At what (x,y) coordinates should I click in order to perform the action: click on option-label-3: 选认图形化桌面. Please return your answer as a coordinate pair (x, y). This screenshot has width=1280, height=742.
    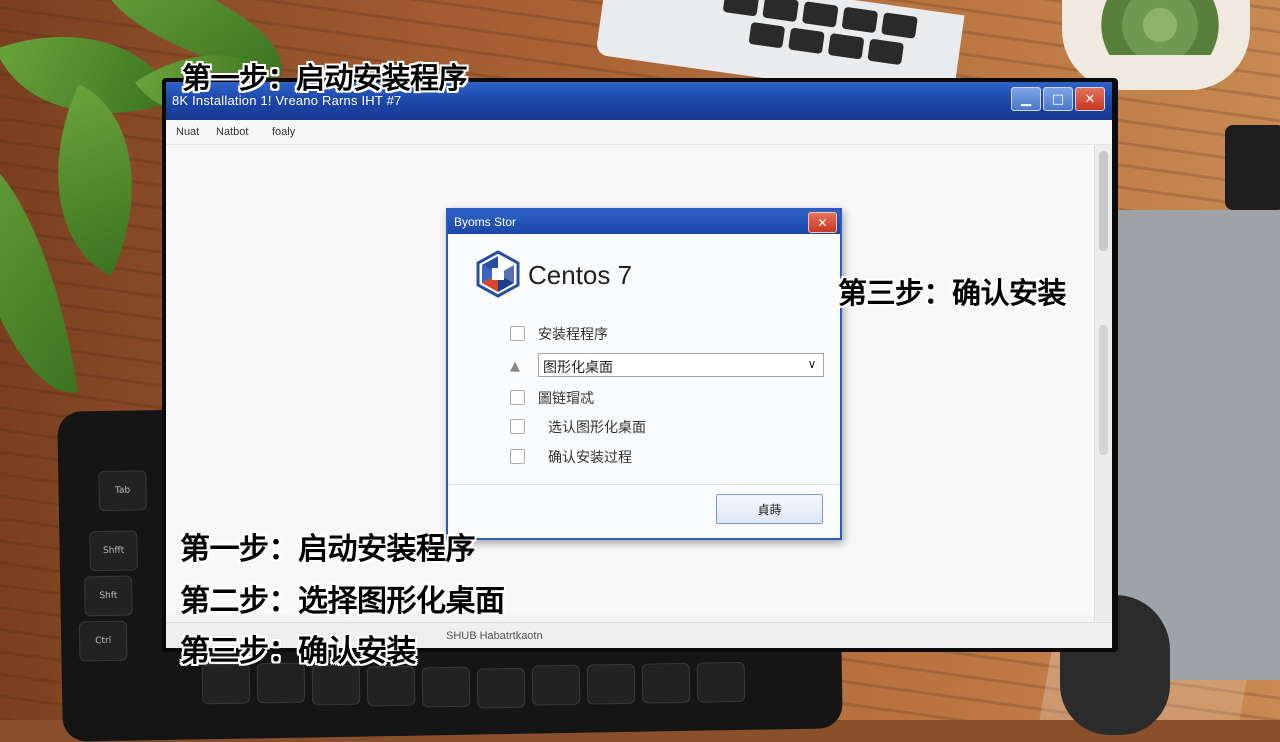
    Looking at the image, I should click on (597, 428).